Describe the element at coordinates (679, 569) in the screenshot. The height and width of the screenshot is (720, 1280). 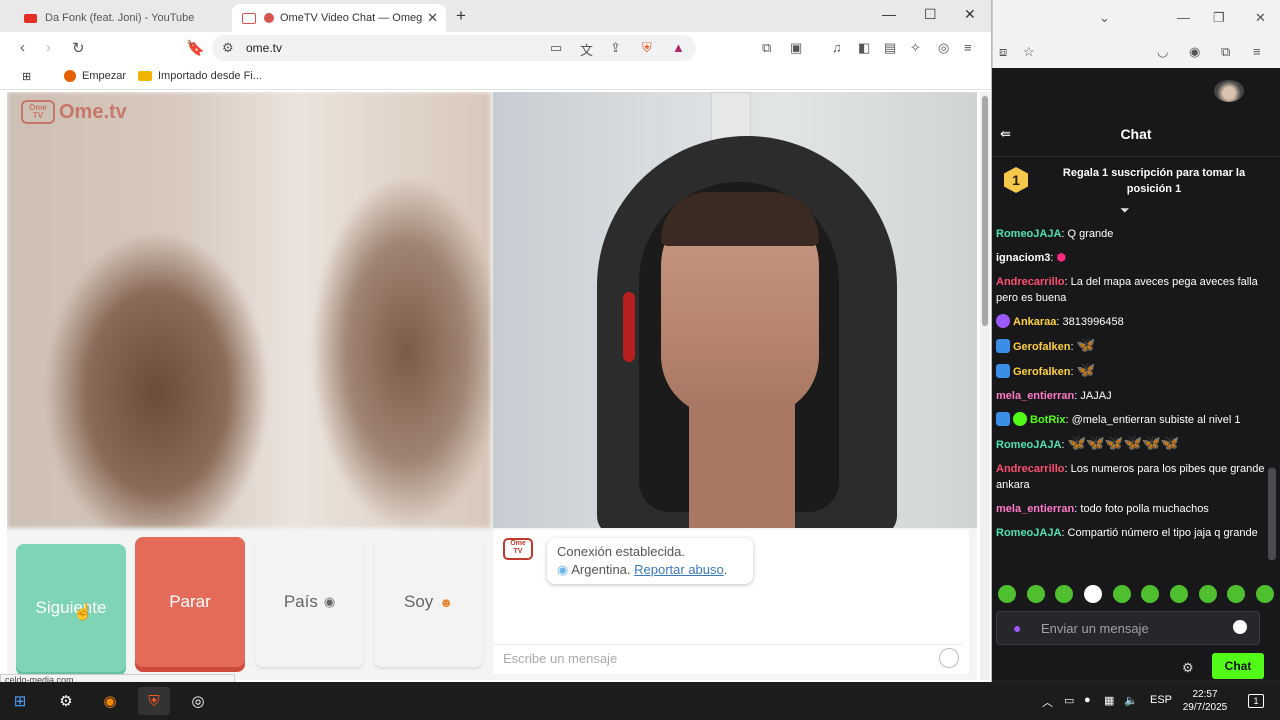
I see `report-abuse-link: Reportar abuso` at that location.